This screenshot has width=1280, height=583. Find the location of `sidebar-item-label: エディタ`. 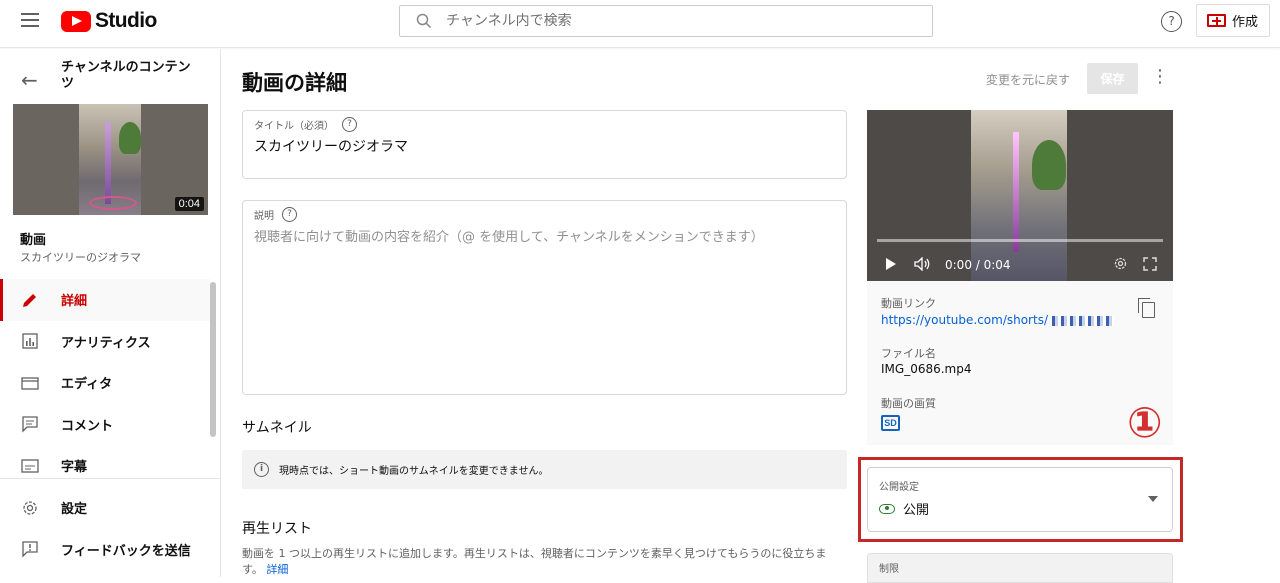

sidebar-item-label: エディタ is located at coordinates (87, 385).